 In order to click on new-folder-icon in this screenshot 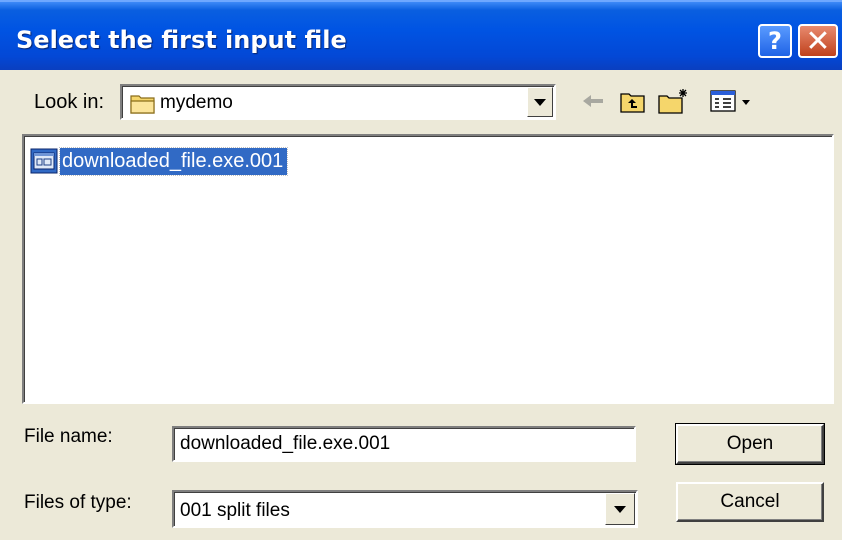, I will do `click(672, 101)`.